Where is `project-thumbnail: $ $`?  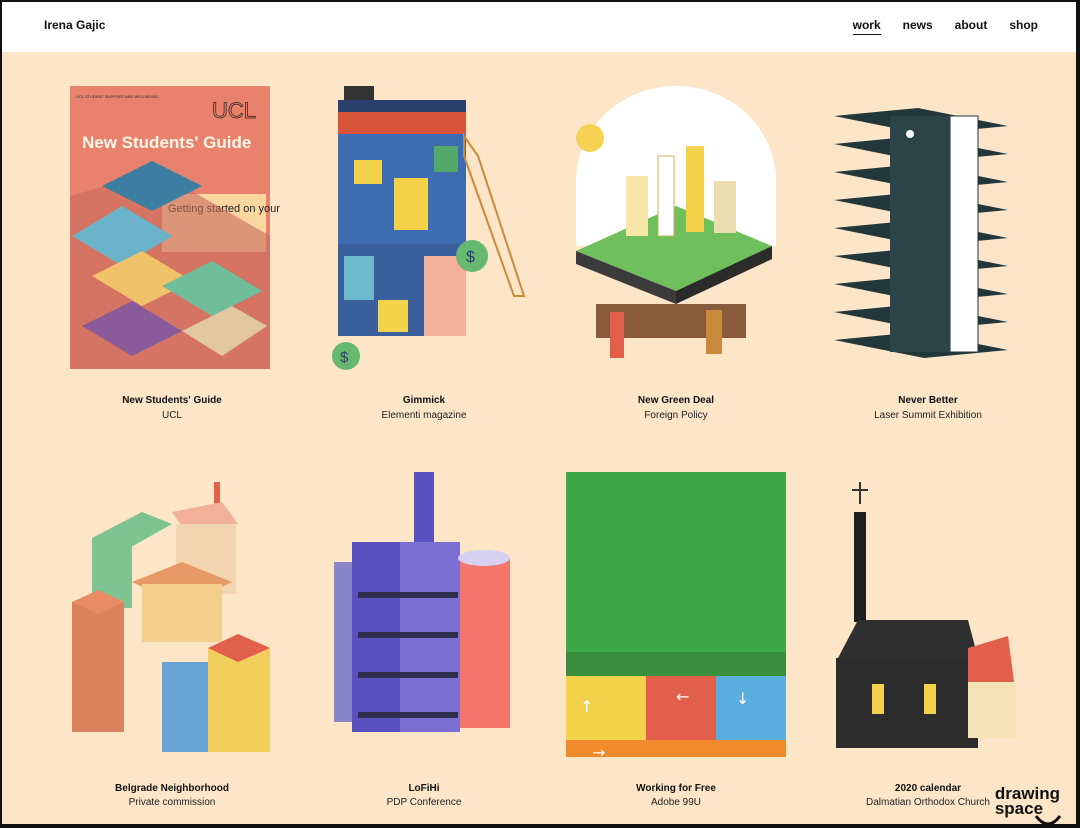 project-thumbnail: $ $ is located at coordinates (424, 228).